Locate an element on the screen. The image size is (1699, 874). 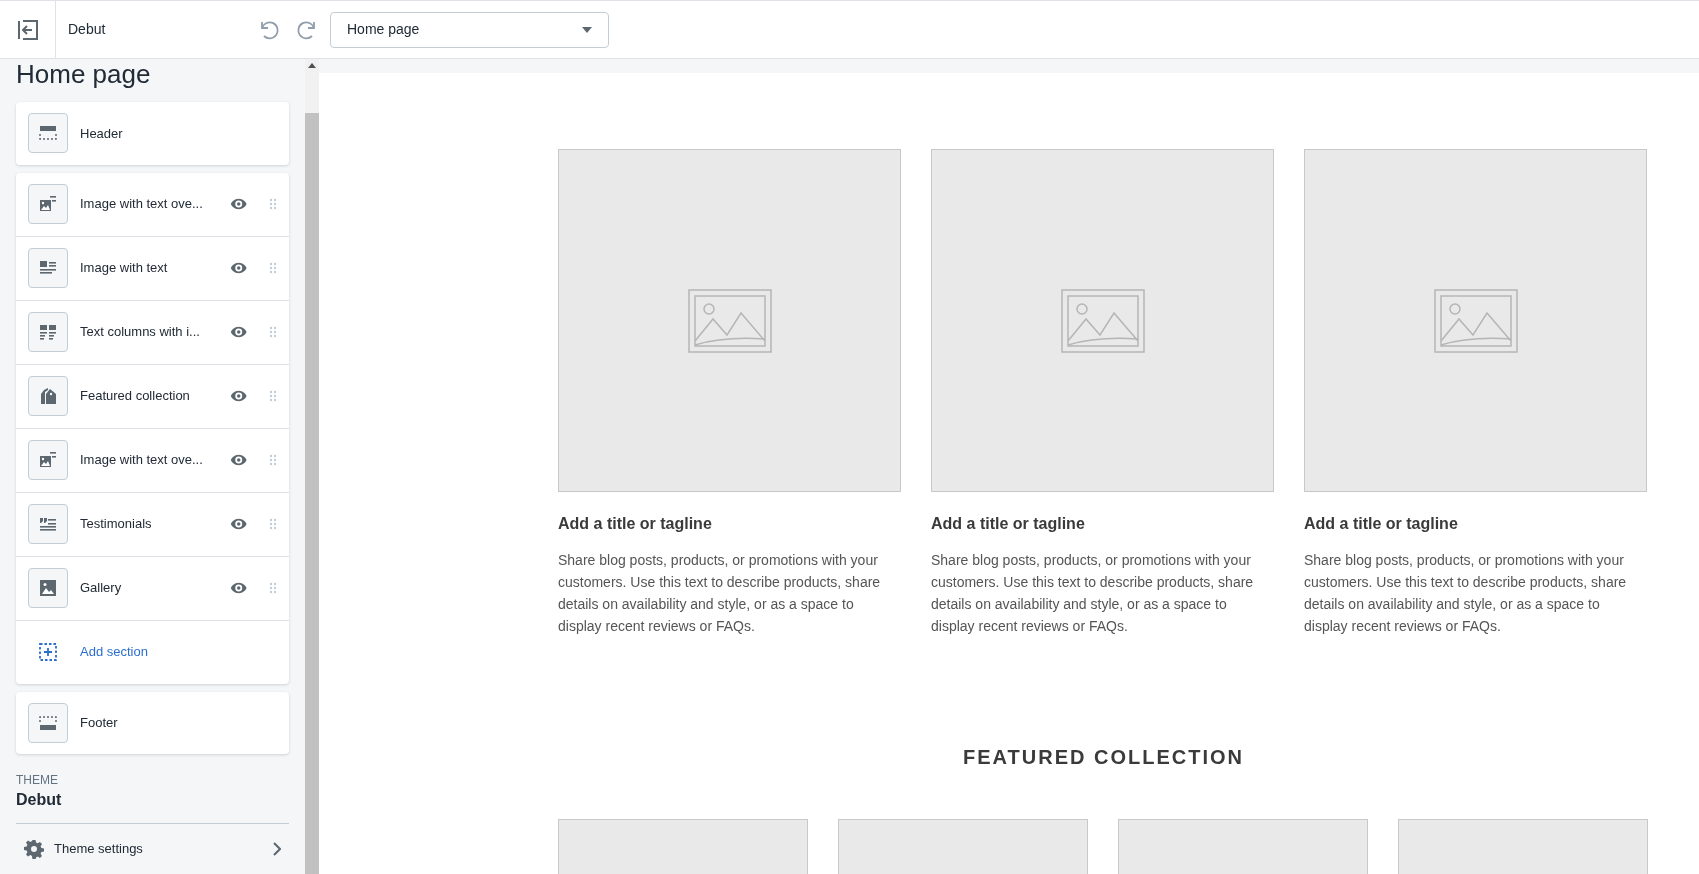
section-row: Image with text is located at coordinates (152, 268).